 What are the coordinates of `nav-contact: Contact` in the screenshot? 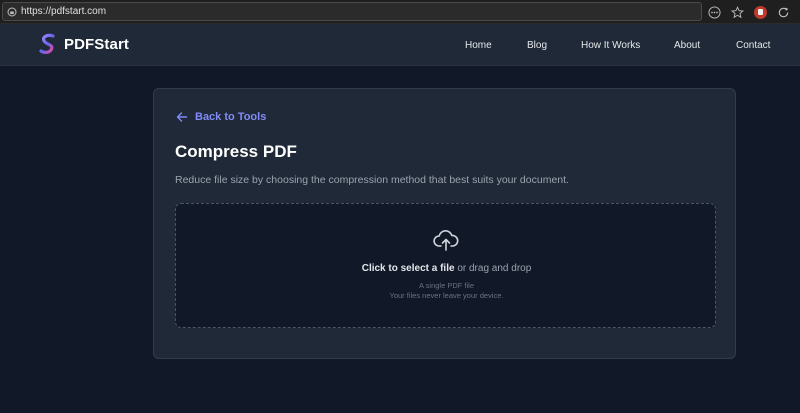 It's located at (753, 45).